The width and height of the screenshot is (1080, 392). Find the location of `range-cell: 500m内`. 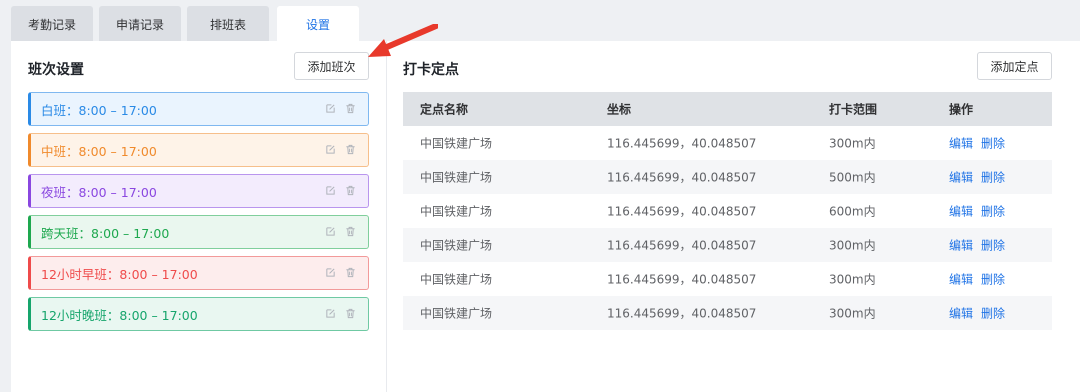

range-cell: 500m内 is located at coordinates (852, 177).